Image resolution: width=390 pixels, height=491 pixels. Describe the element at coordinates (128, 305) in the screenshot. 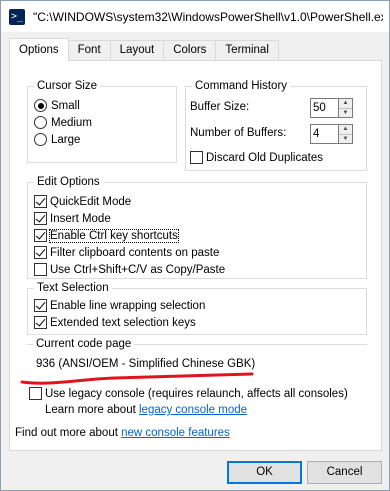

I see `line-wrapping-label: Enable line wrapping selection` at that location.